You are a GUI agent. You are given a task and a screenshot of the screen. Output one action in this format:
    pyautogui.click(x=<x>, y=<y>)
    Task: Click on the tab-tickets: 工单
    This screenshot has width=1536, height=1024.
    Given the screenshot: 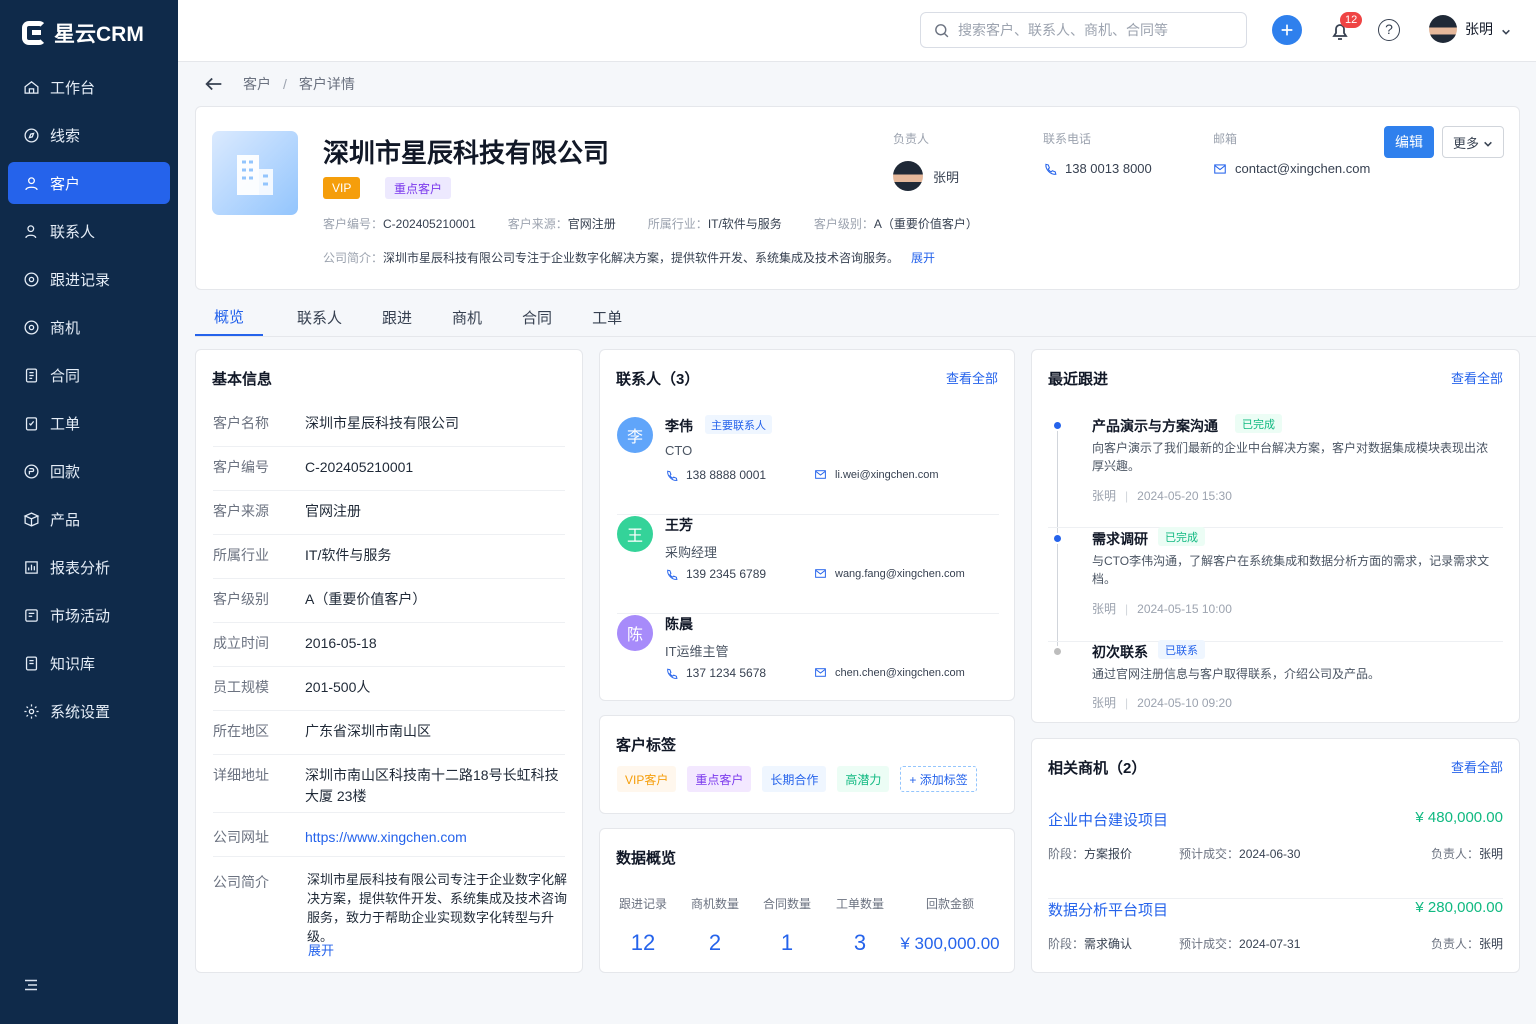 What is the action you would take?
    pyautogui.click(x=607, y=317)
    